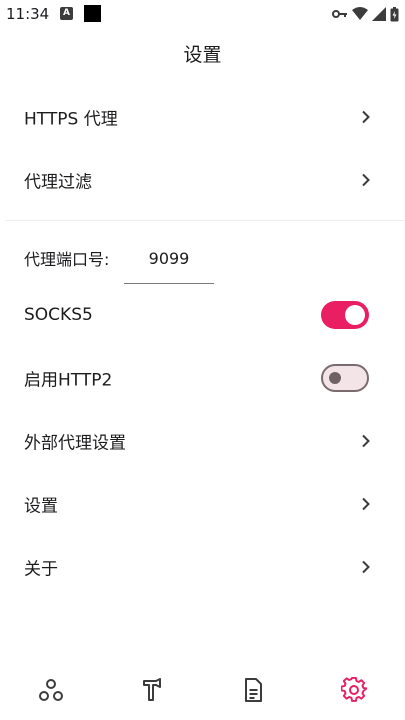 The height and width of the screenshot is (720, 405). What do you see at coordinates (28, 14) in the screenshot?
I see `status-time: 11:34` at bounding box center [28, 14].